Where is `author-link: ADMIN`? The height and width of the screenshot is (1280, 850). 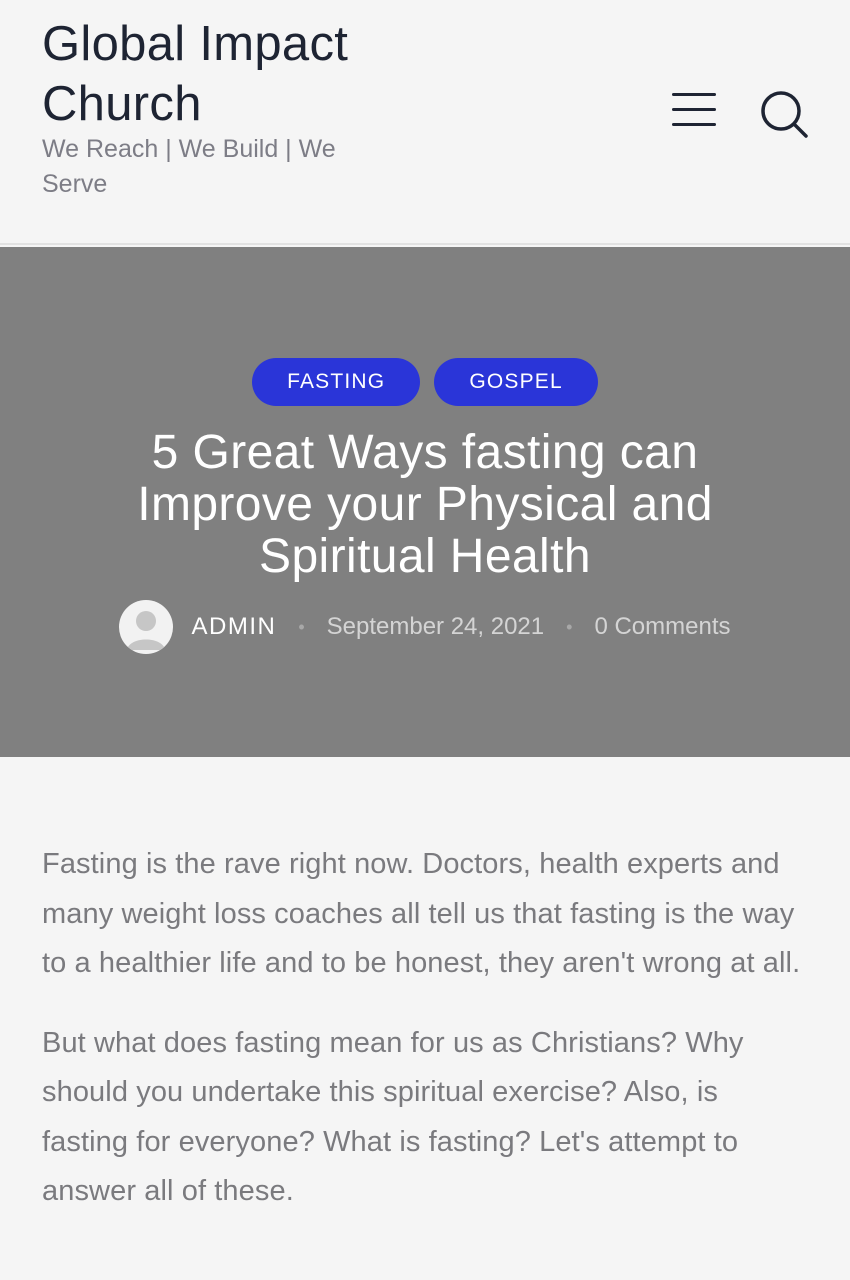 author-link: ADMIN is located at coordinates (233, 627).